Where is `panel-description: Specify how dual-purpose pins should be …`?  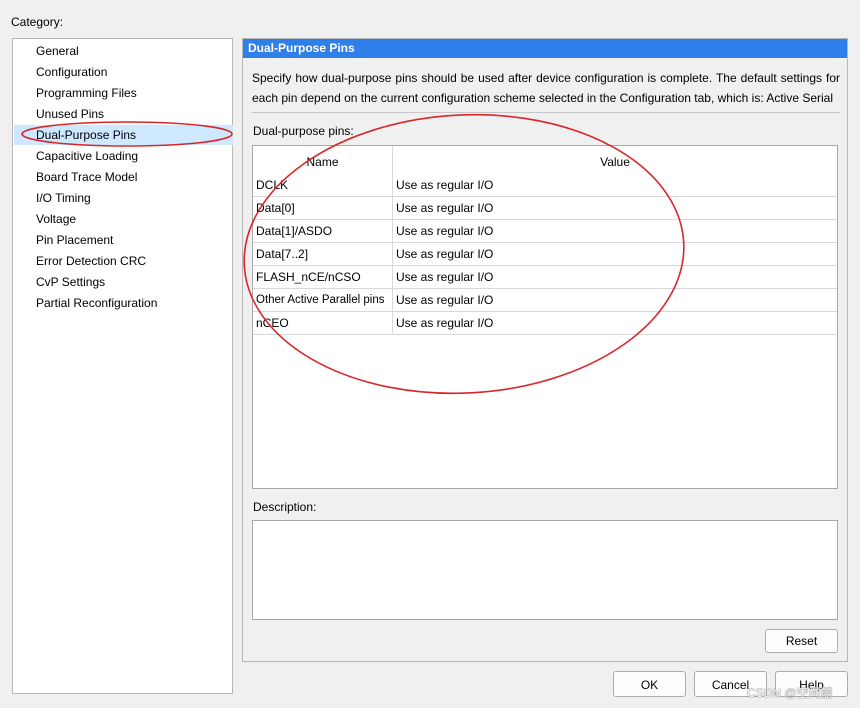
panel-description: Specify how dual-purpose pins should be … is located at coordinates (546, 88).